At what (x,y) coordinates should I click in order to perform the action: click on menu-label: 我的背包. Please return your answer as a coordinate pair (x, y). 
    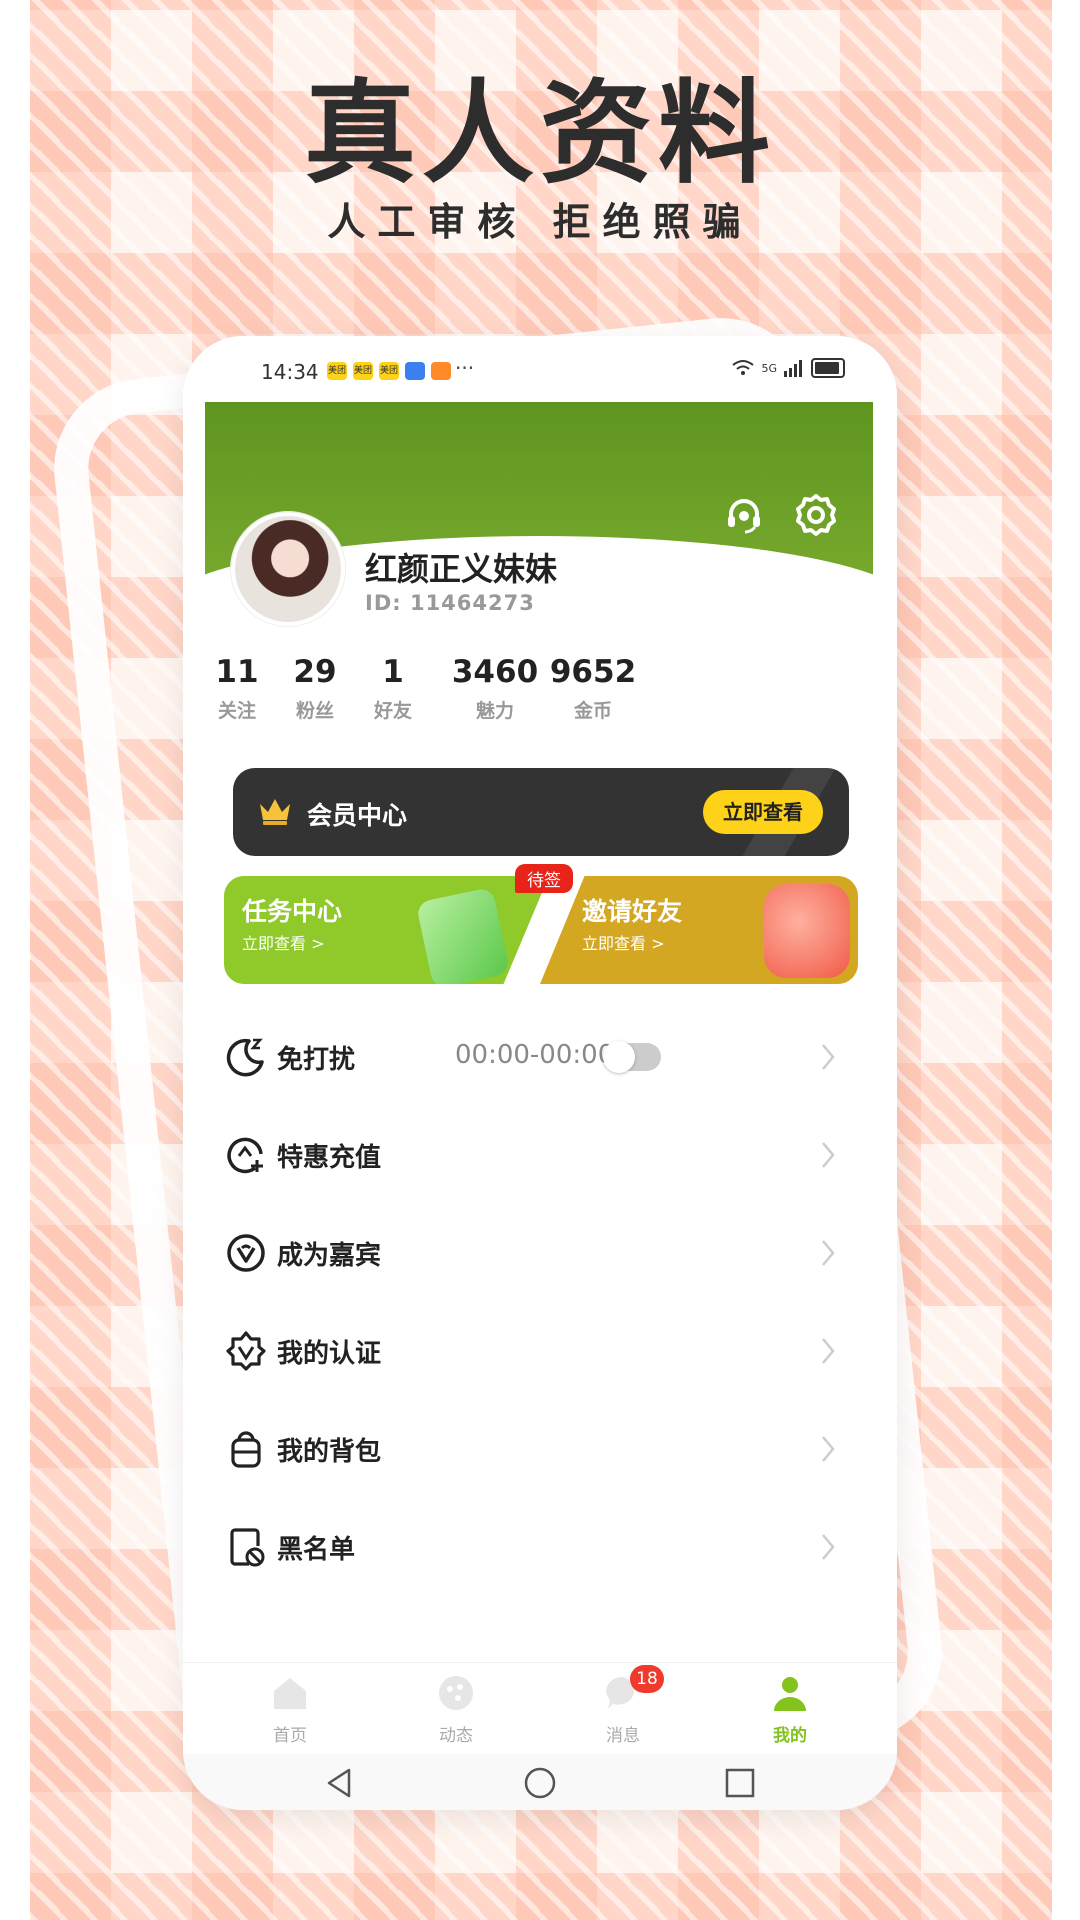
    Looking at the image, I should click on (329, 1452).